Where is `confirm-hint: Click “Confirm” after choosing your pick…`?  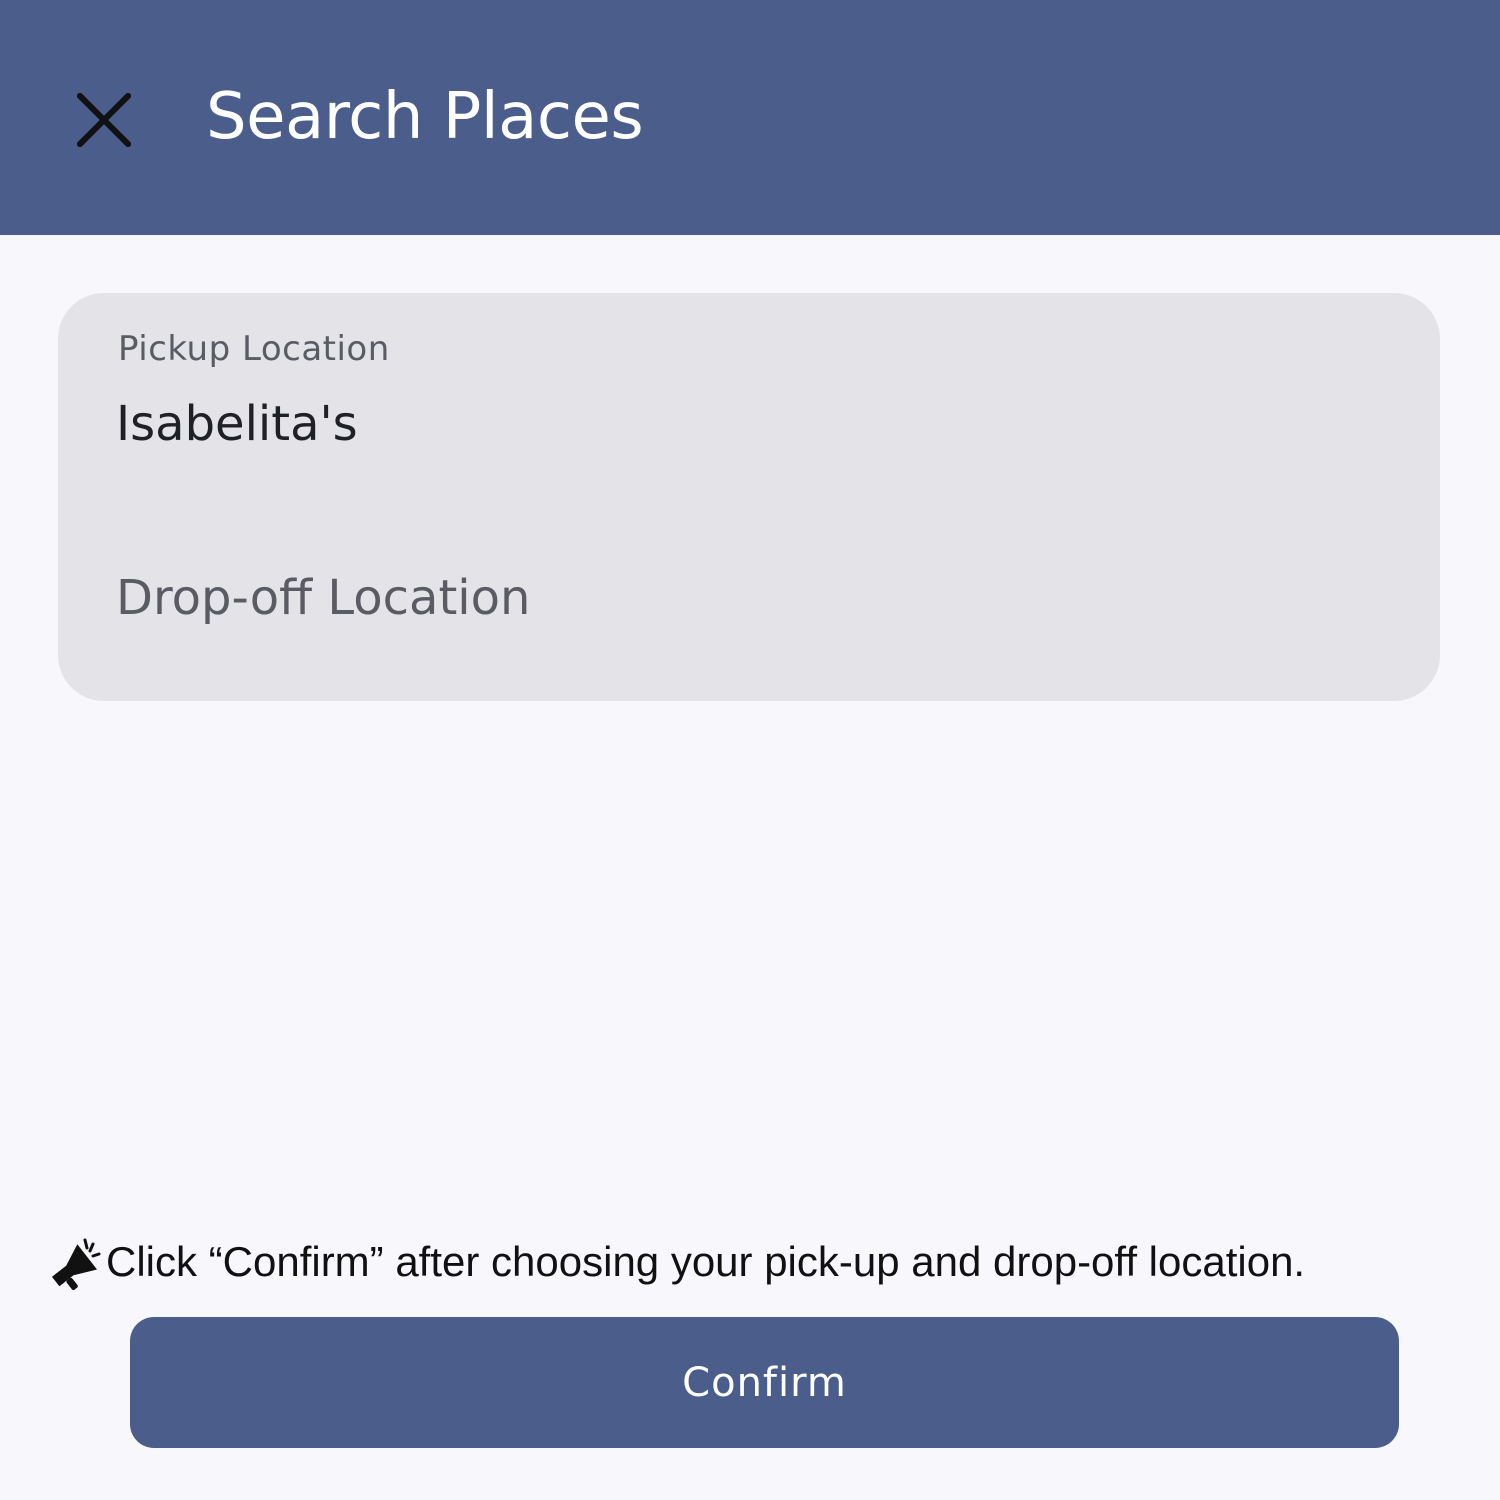
confirm-hint: Click “Confirm” after choosing your pick… is located at coordinates (675, 1262).